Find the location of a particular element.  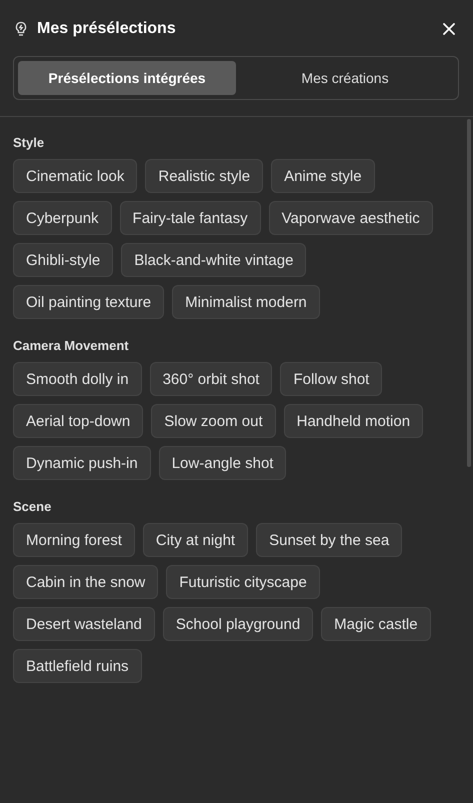

preset-chip: Fairy-tale fantasy is located at coordinates (190, 218).